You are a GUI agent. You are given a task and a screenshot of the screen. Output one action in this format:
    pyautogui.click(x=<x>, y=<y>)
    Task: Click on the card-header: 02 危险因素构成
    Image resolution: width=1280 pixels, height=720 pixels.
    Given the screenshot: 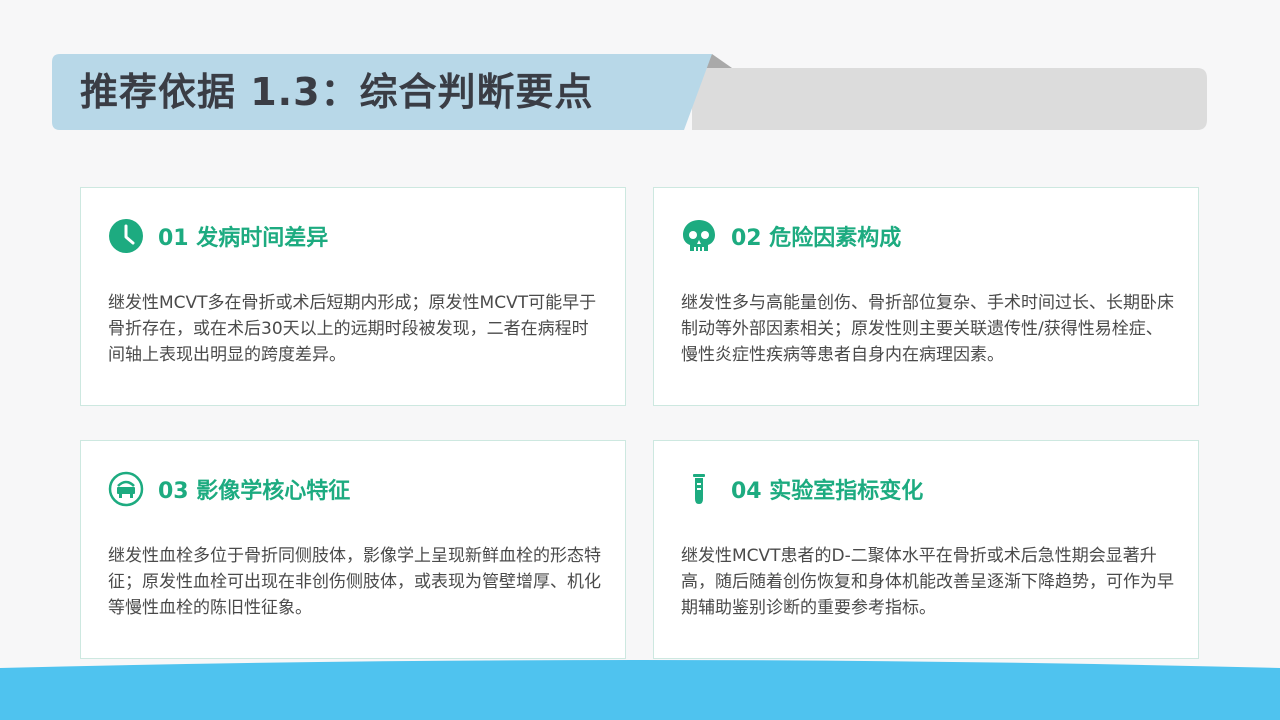 What is the action you would take?
    pyautogui.click(x=791, y=236)
    